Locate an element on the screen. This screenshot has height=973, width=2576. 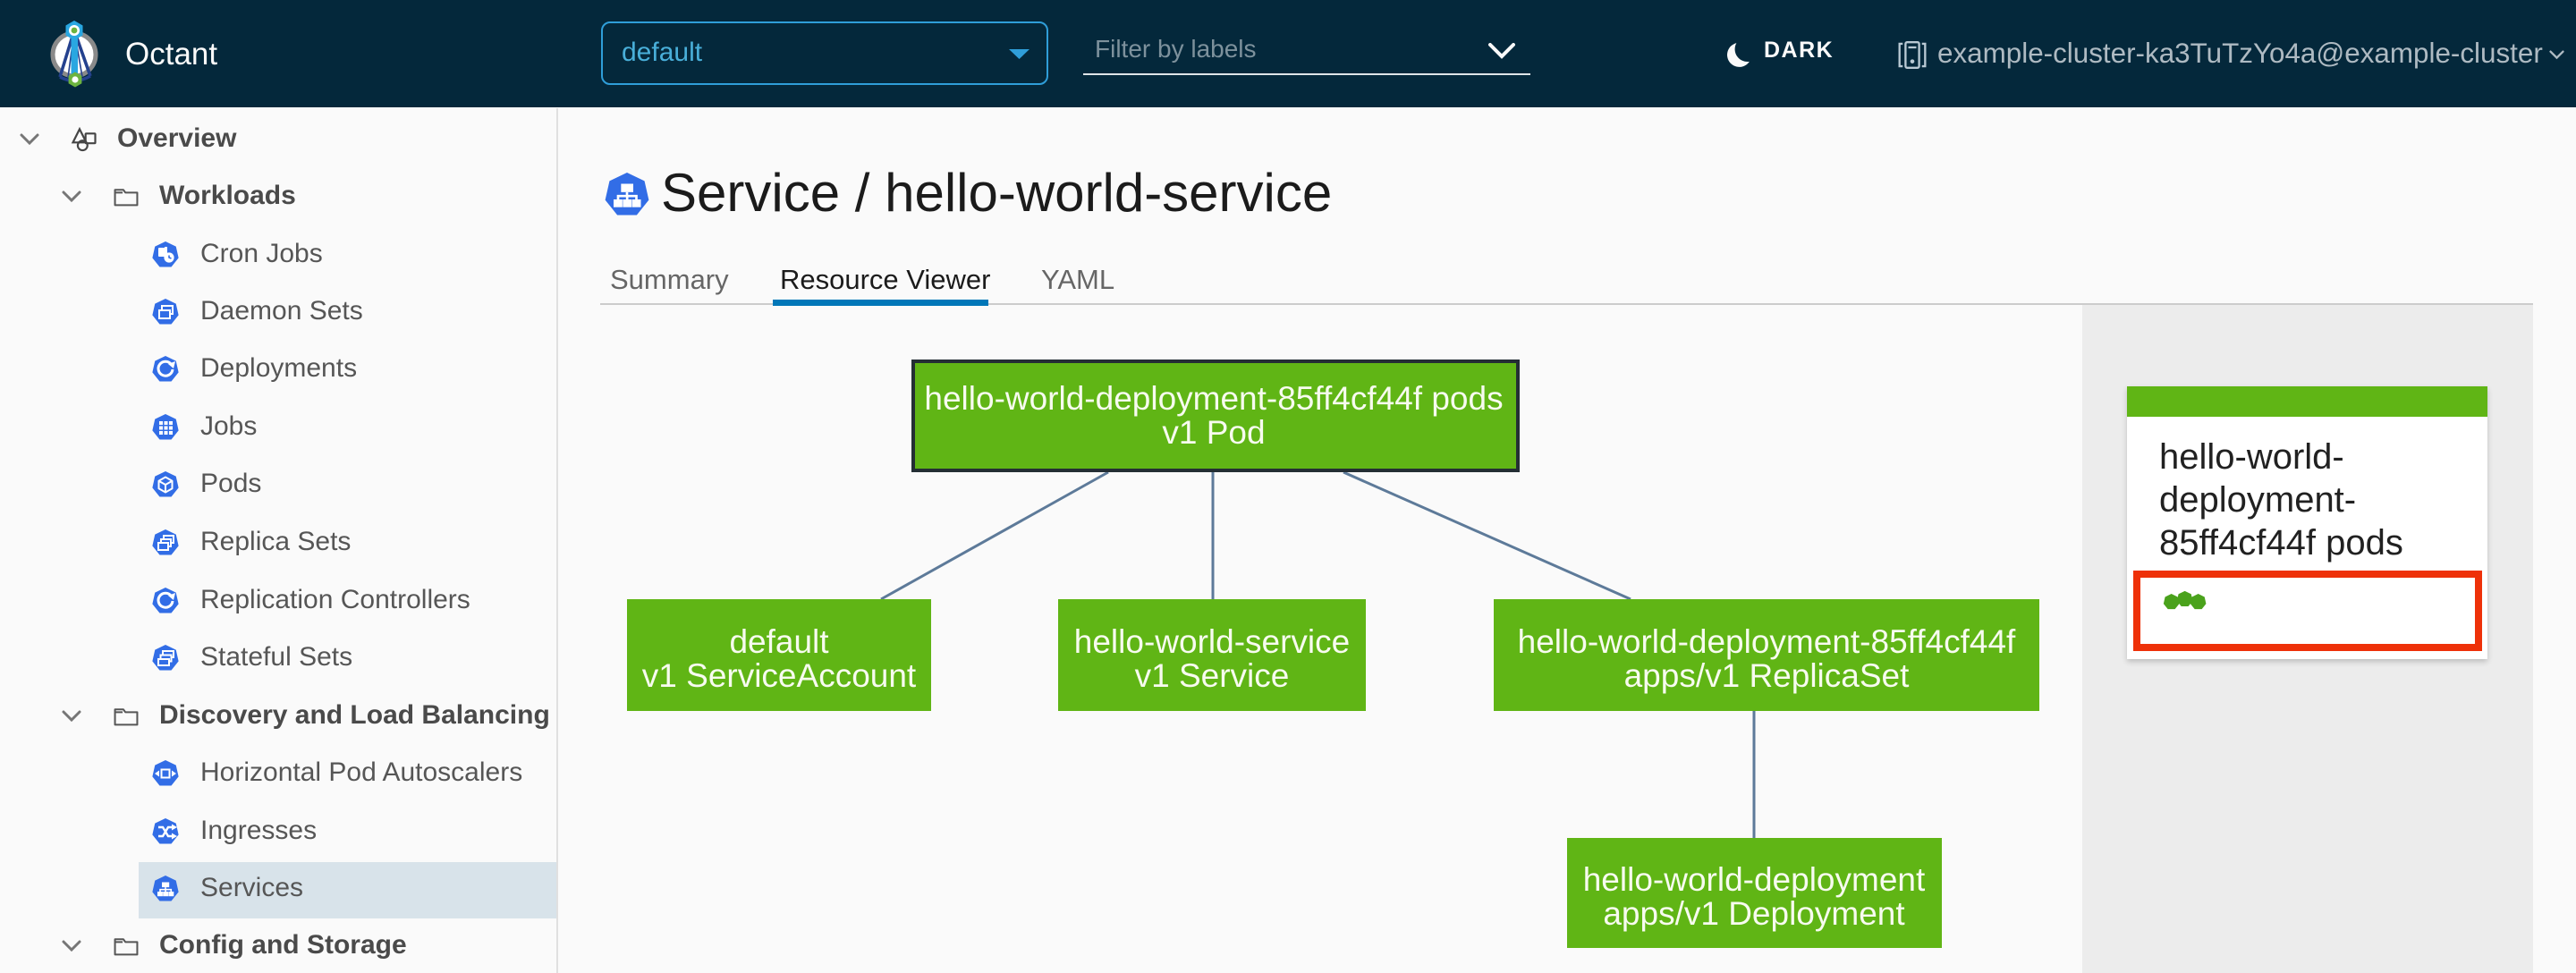
svg-text: default is located at coordinates (779, 641).